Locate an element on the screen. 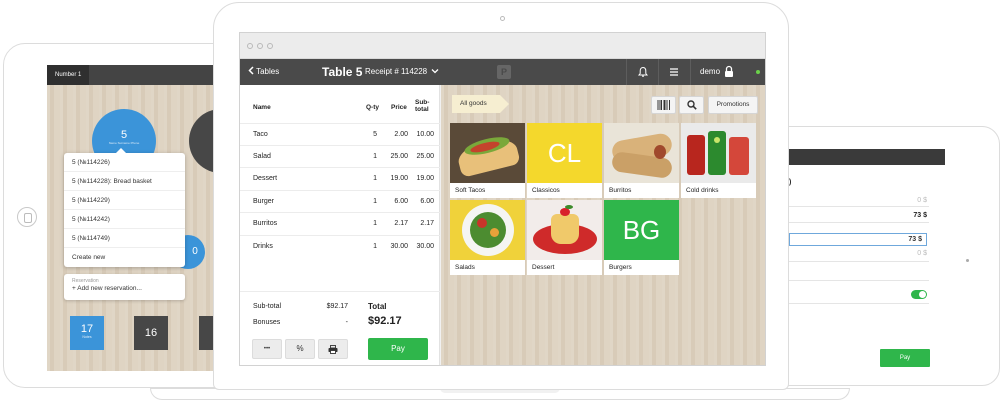  search-button is located at coordinates (691, 105).